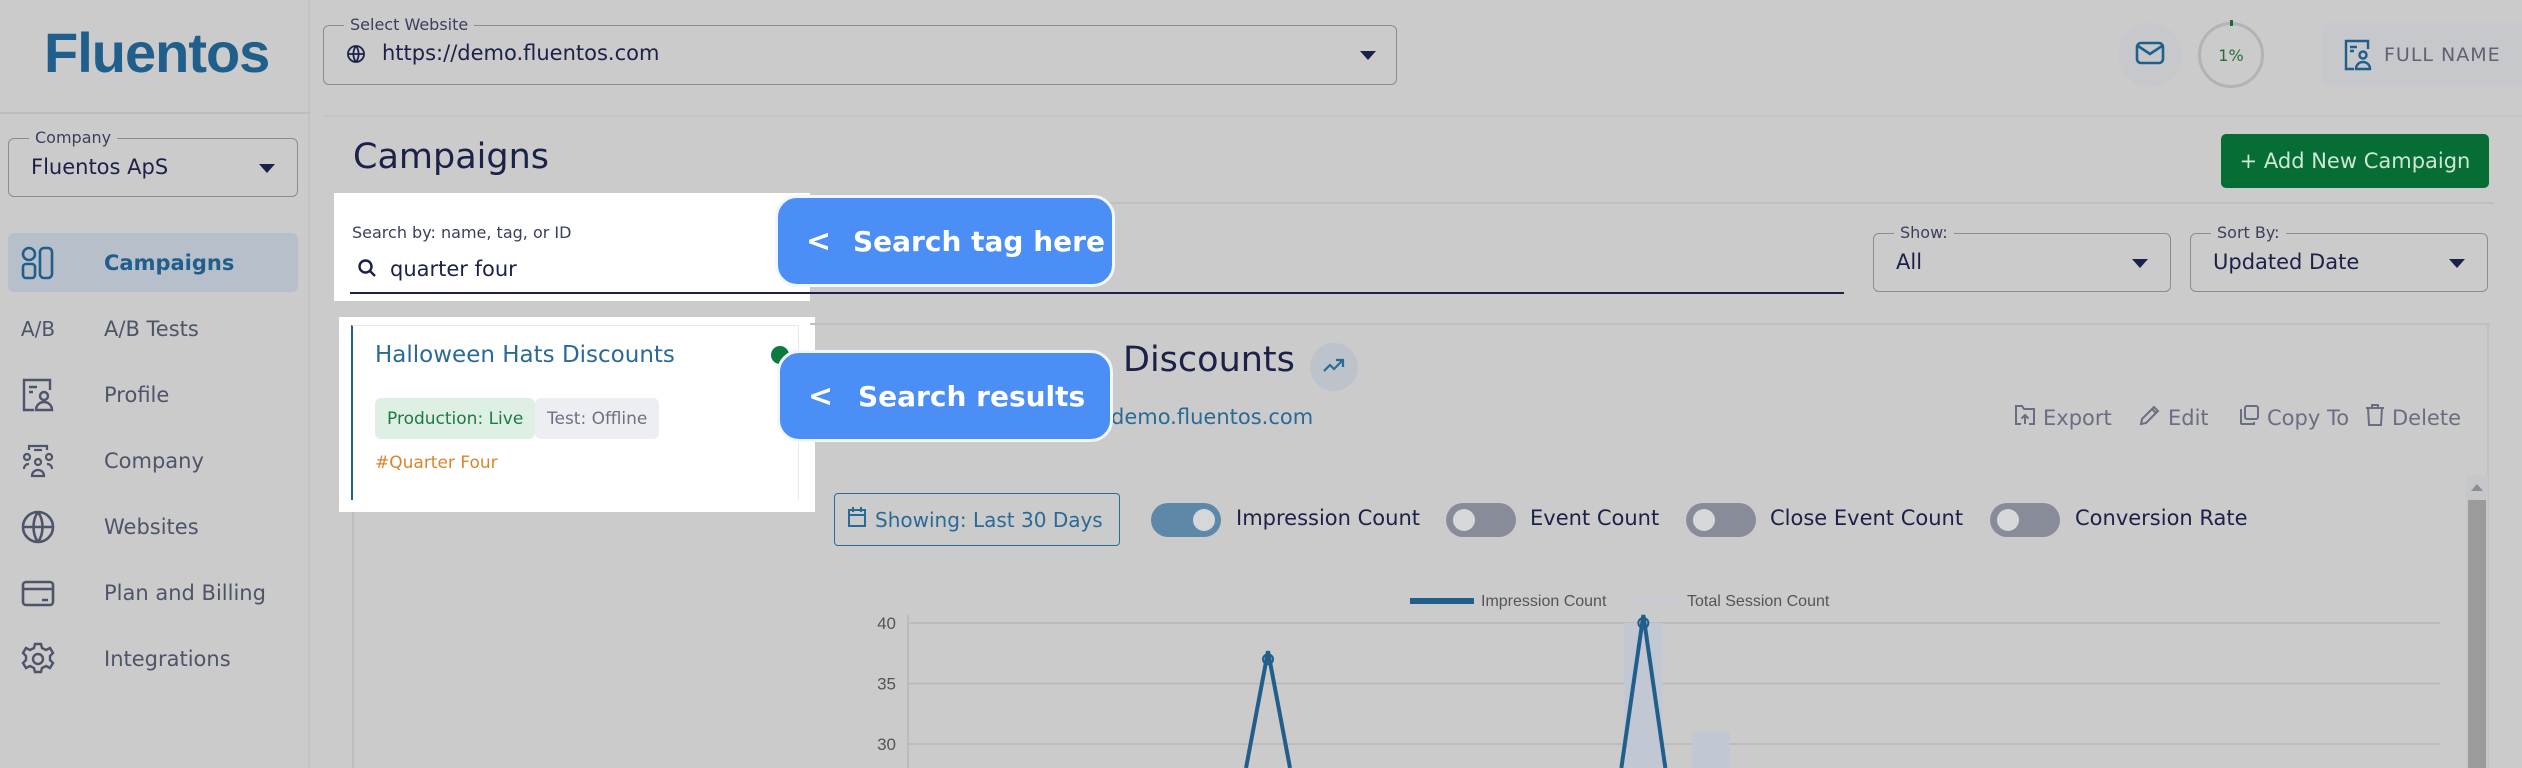 The width and height of the screenshot is (2522, 768). What do you see at coordinates (1721, 520) in the screenshot?
I see `close-event-count-toggle` at bounding box center [1721, 520].